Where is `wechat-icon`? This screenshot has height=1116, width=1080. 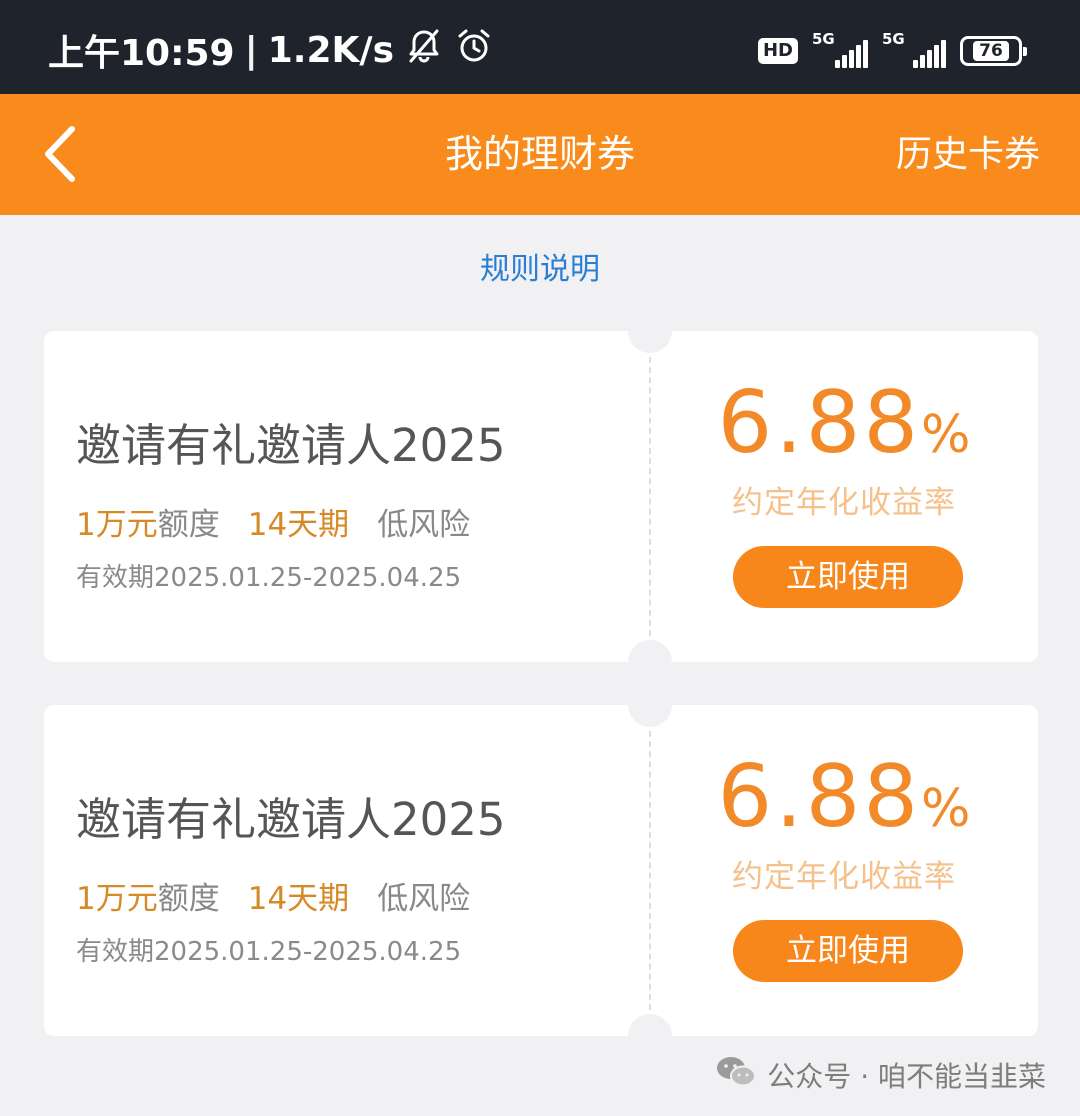
wechat-icon is located at coordinates (736, 1075).